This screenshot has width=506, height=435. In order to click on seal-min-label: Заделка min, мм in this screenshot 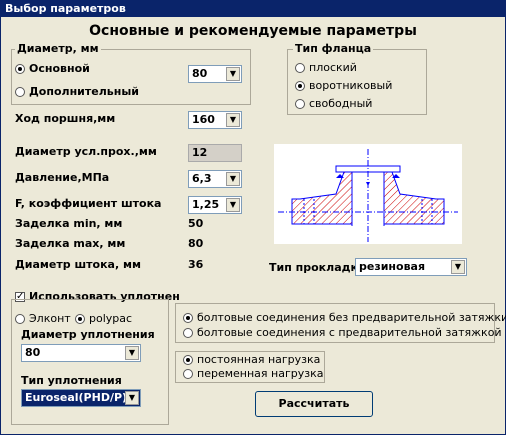, I will do `click(69, 223)`.